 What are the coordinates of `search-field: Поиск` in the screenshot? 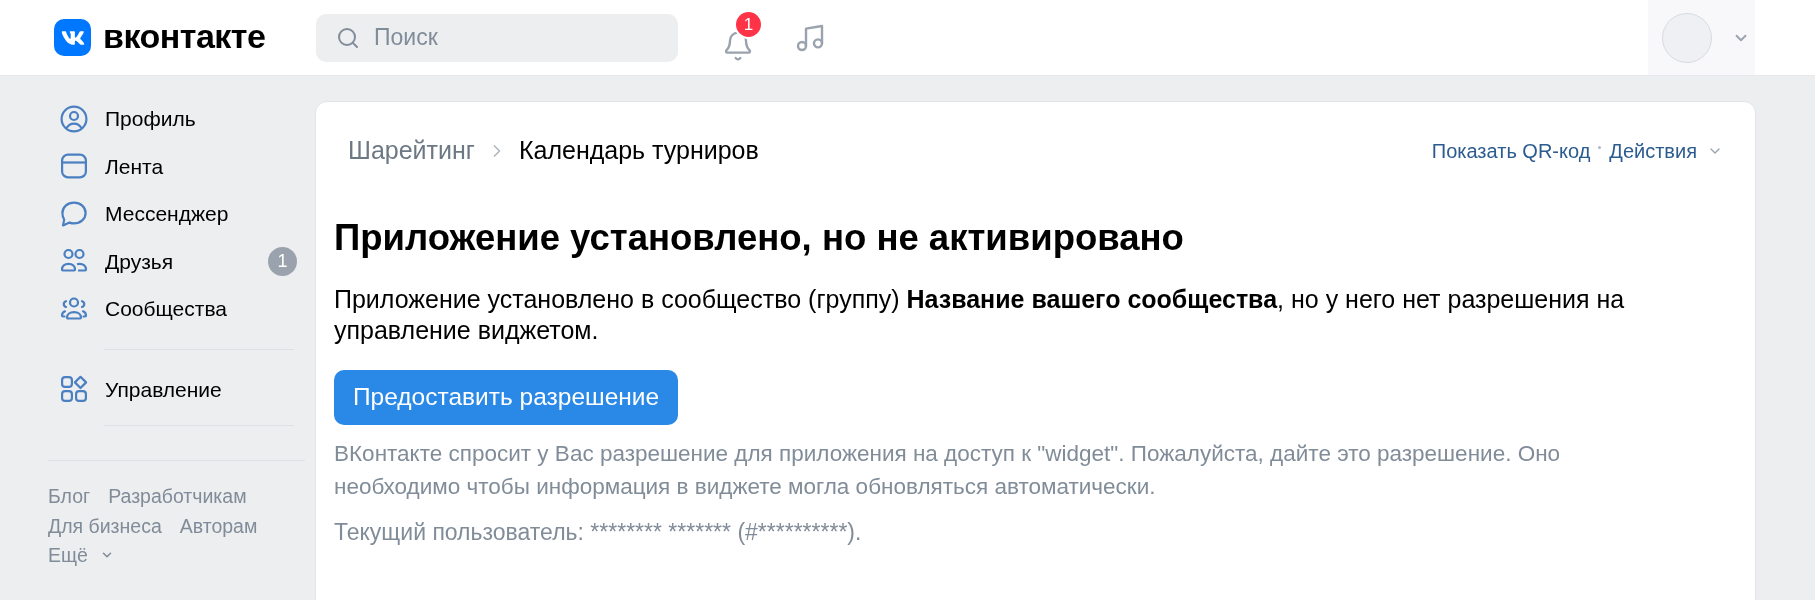 It's located at (497, 37).